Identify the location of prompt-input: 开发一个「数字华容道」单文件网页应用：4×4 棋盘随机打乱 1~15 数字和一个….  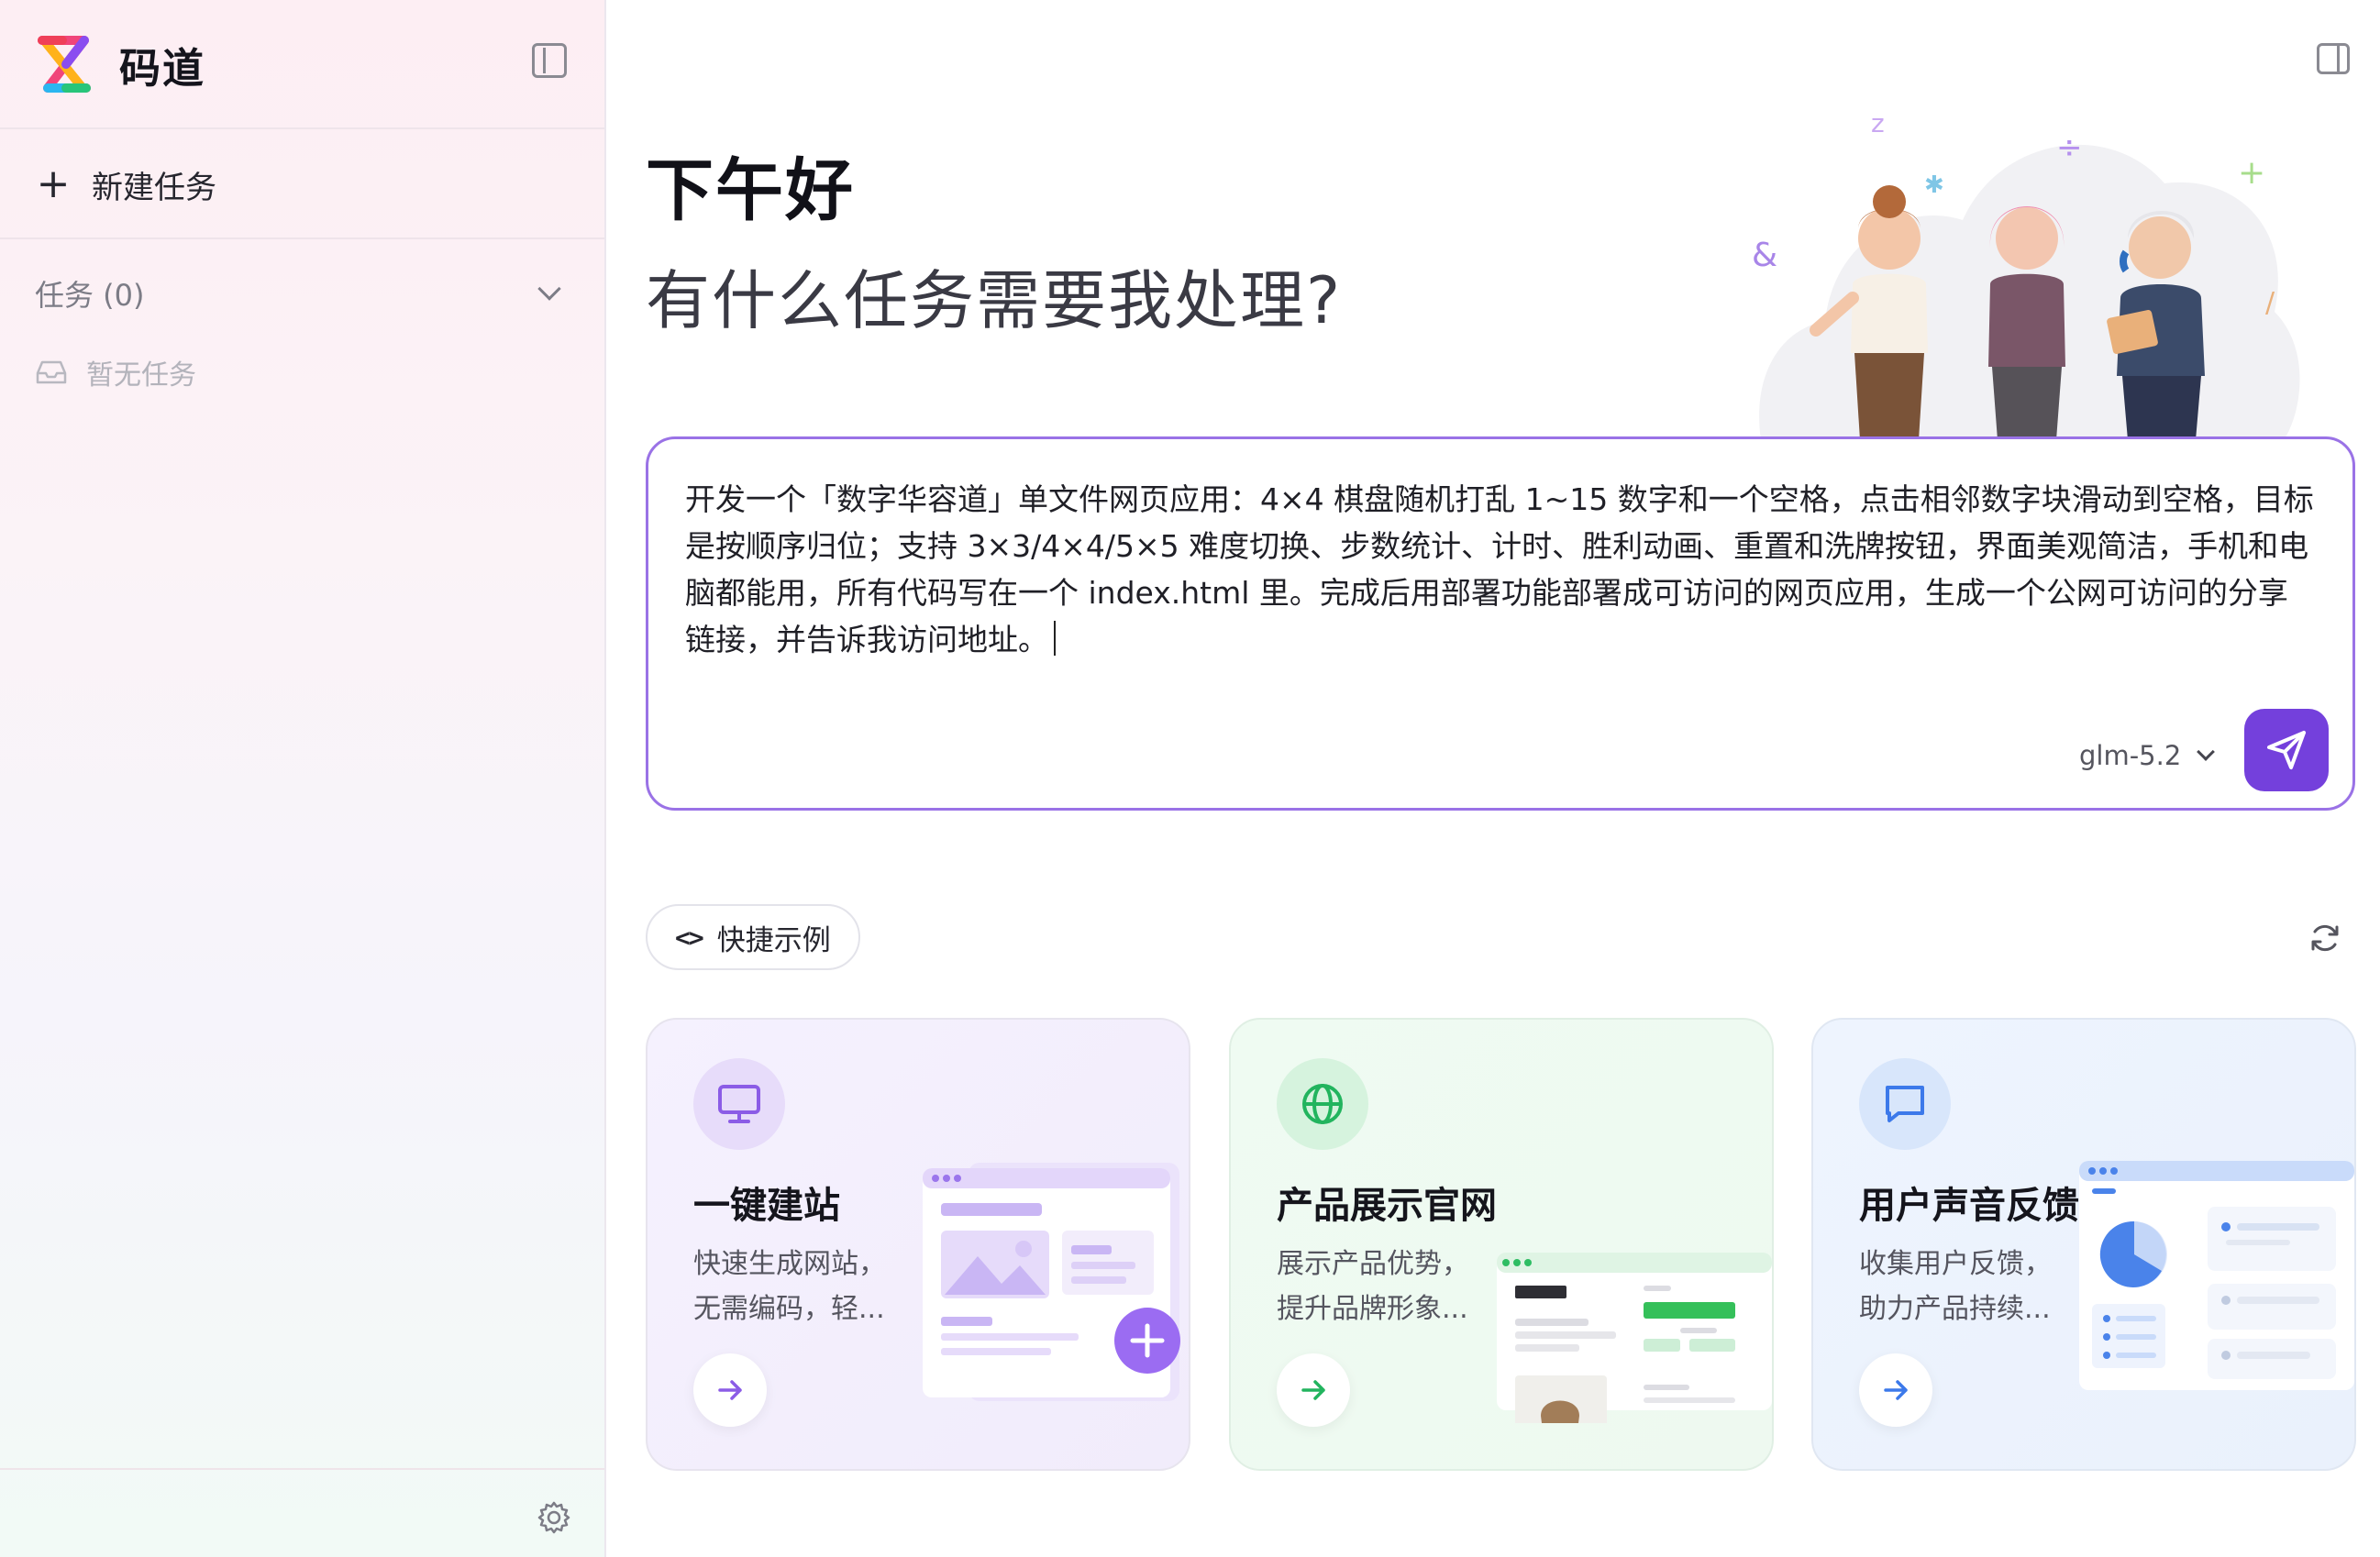
(1501, 569).